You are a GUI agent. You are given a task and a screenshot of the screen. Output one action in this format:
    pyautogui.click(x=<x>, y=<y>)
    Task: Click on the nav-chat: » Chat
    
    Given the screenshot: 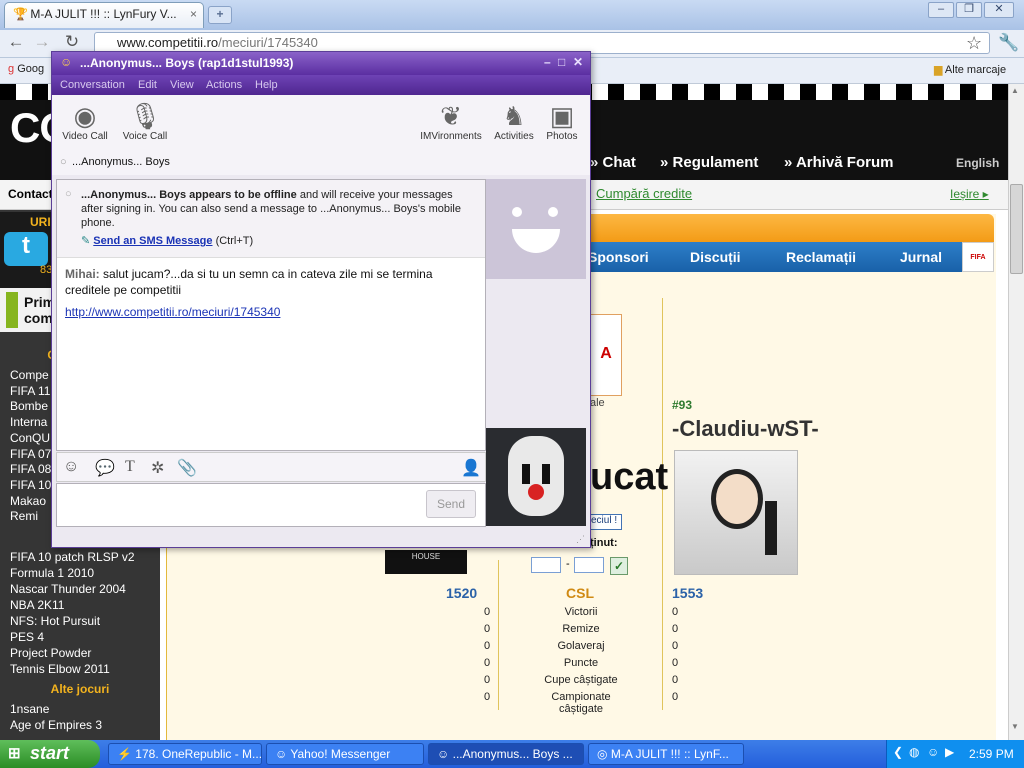 What is the action you would take?
    pyautogui.click(x=613, y=162)
    